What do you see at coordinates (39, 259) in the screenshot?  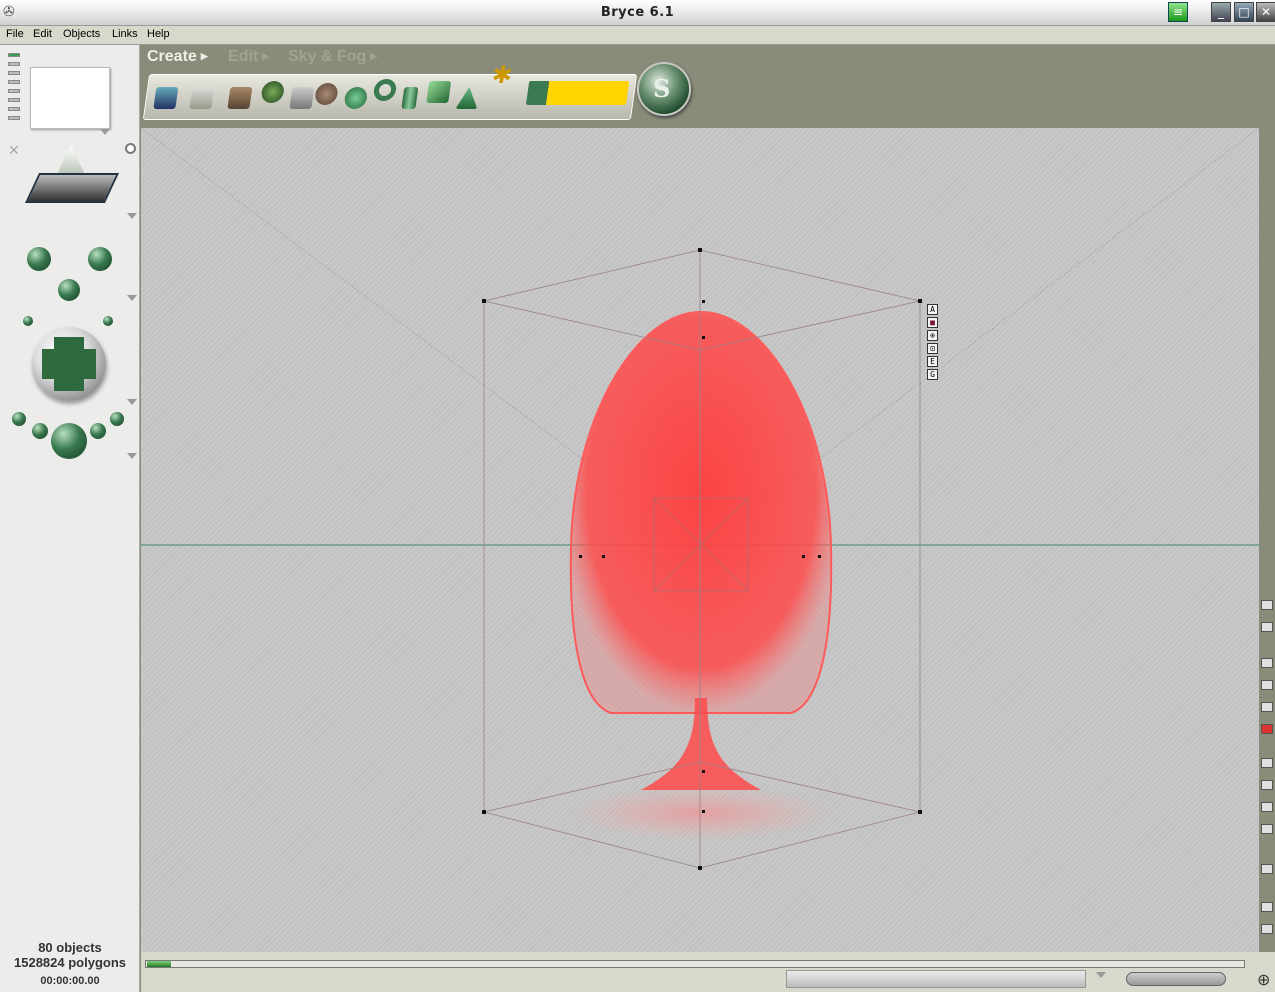 I see `camera-xz-control` at bounding box center [39, 259].